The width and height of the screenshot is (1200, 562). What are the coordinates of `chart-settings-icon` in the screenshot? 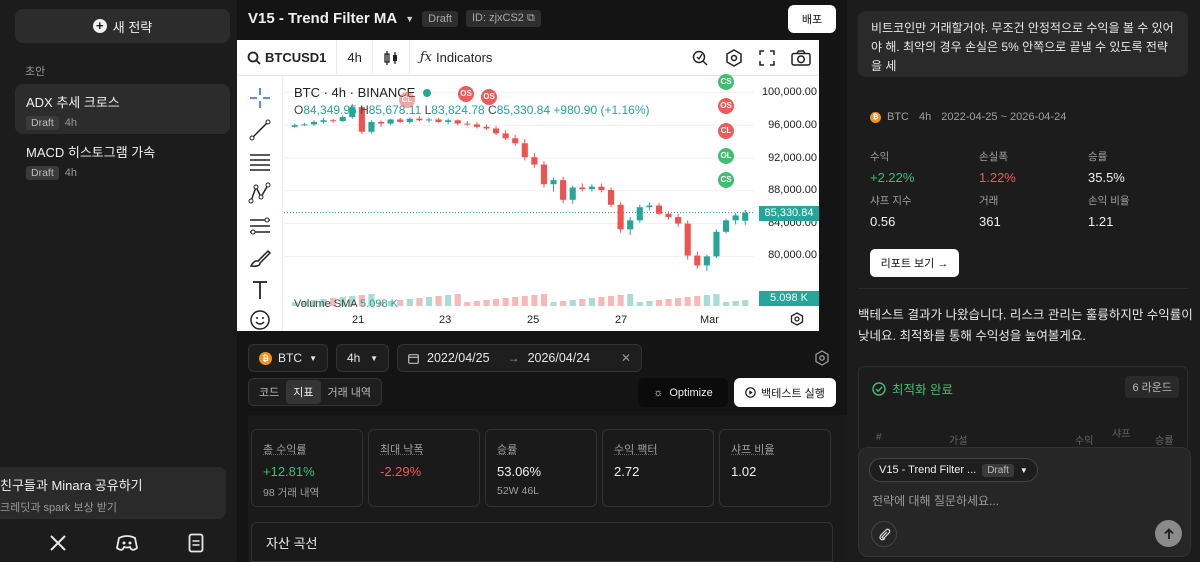 It's located at (797, 319).